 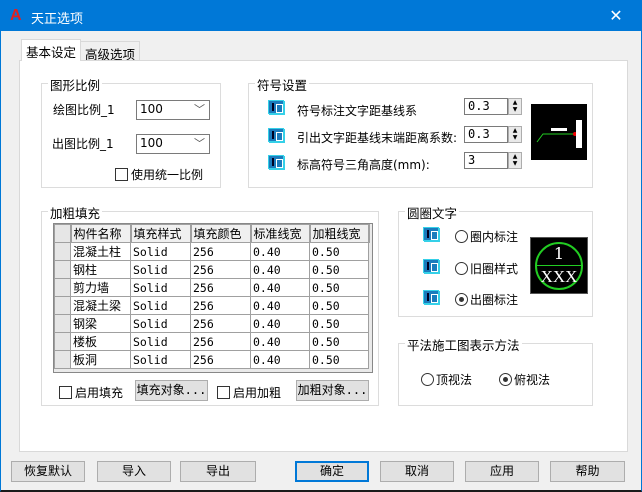 I want to click on table-cell: 楼板, so click(x=100, y=341).